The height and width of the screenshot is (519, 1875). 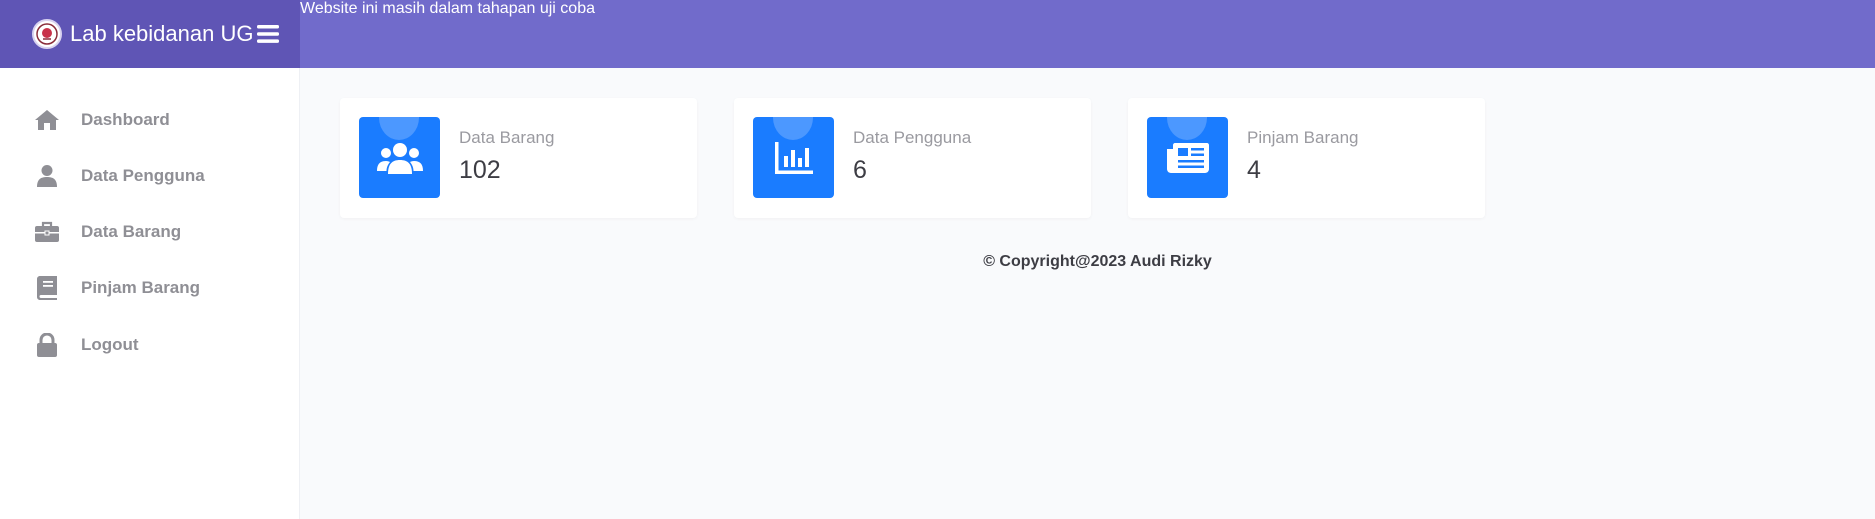 What do you see at coordinates (507, 137) in the screenshot?
I see `stat-label: Data Barang` at bounding box center [507, 137].